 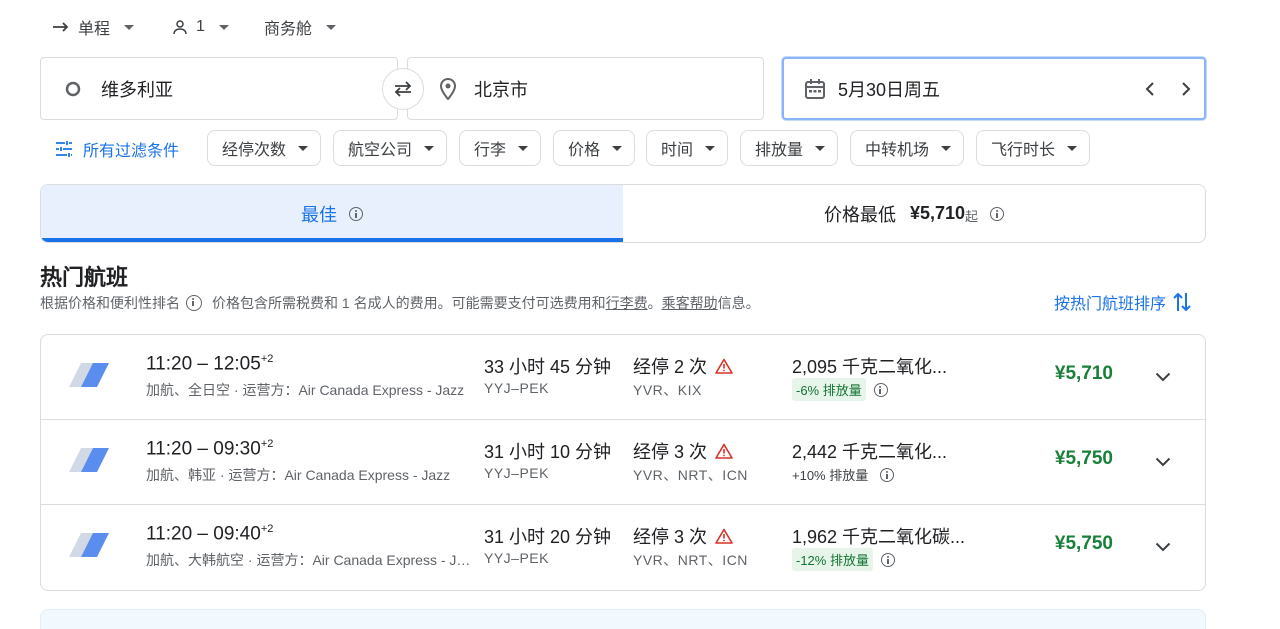 I want to click on sort-arrows-icon, so click(x=1182, y=302).